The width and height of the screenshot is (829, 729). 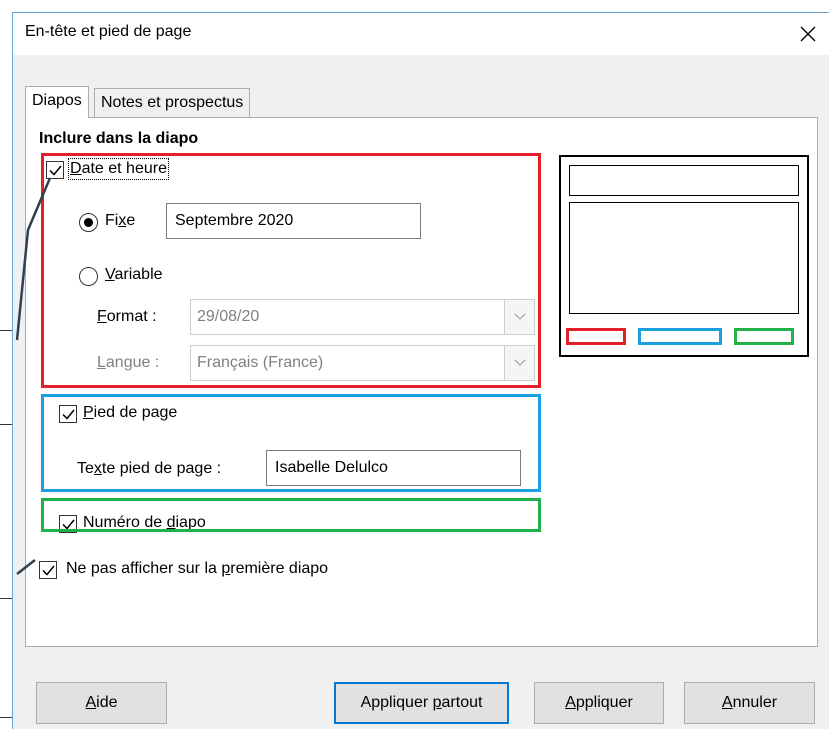 I want to click on preview-footer-placeholder, so click(x=680, y=336).